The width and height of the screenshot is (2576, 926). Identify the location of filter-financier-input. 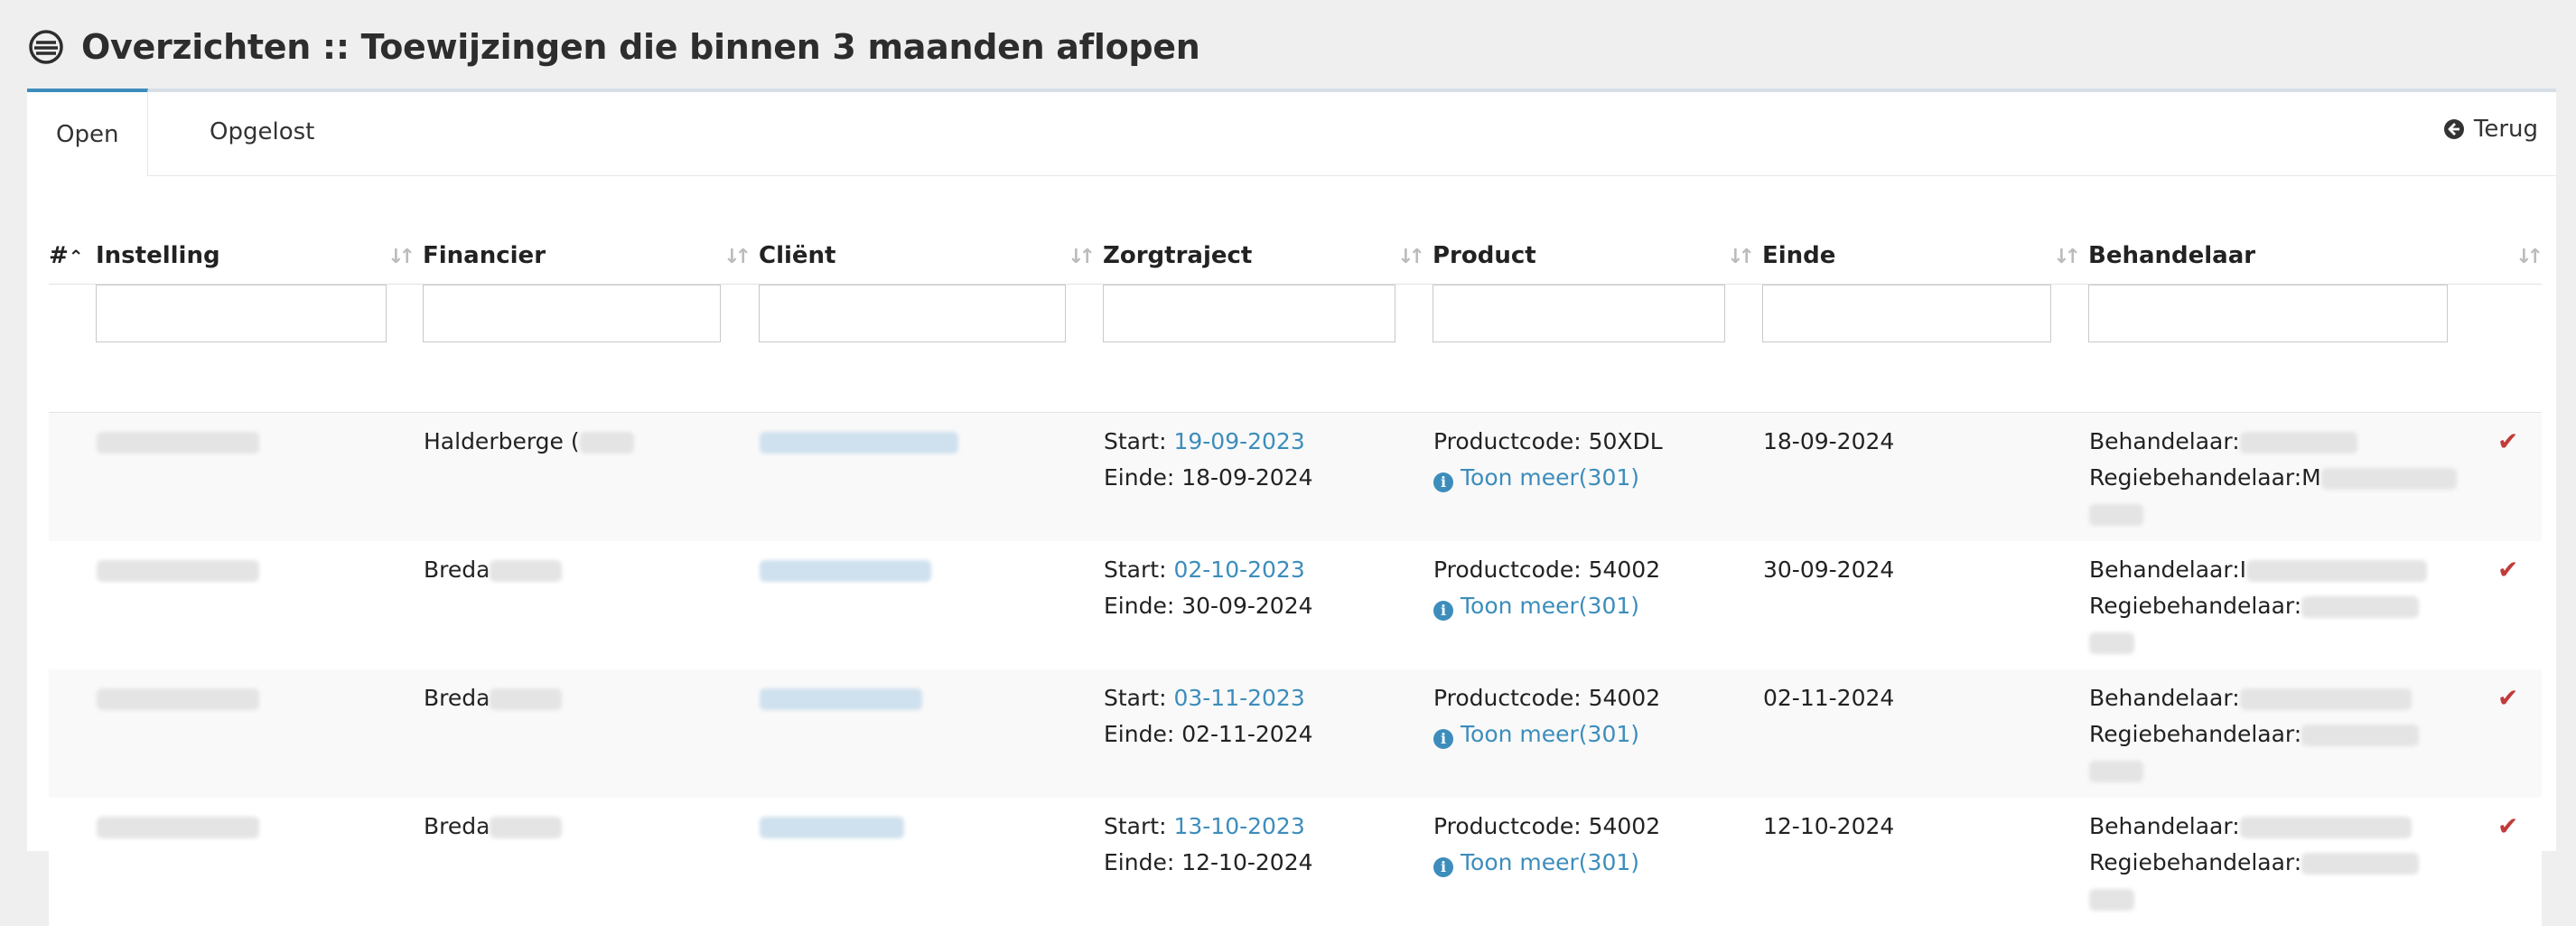
(572, 313).